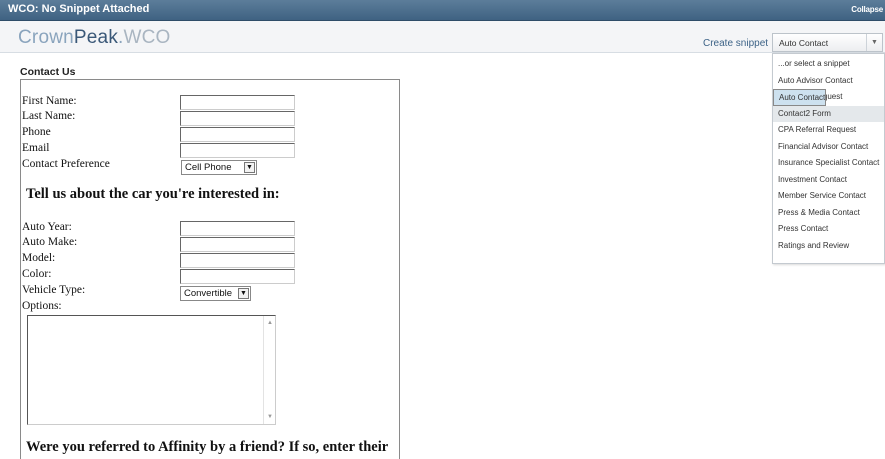  I want to click on email-input, so click(237, 150).